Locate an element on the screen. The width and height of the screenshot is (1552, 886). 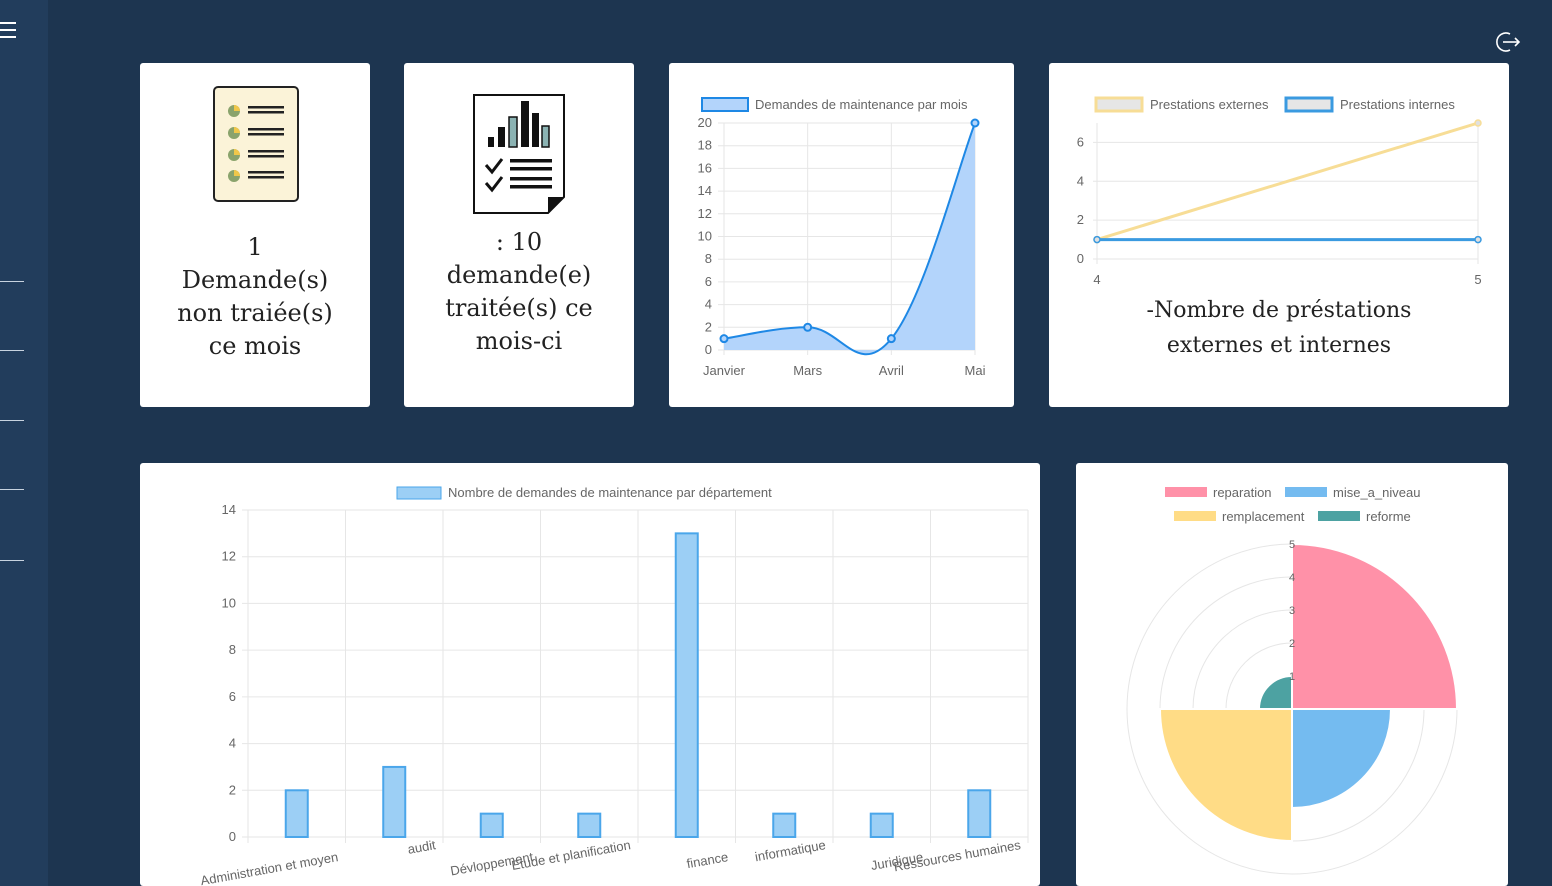
logout-icon is located at coordinates (1508, 42).